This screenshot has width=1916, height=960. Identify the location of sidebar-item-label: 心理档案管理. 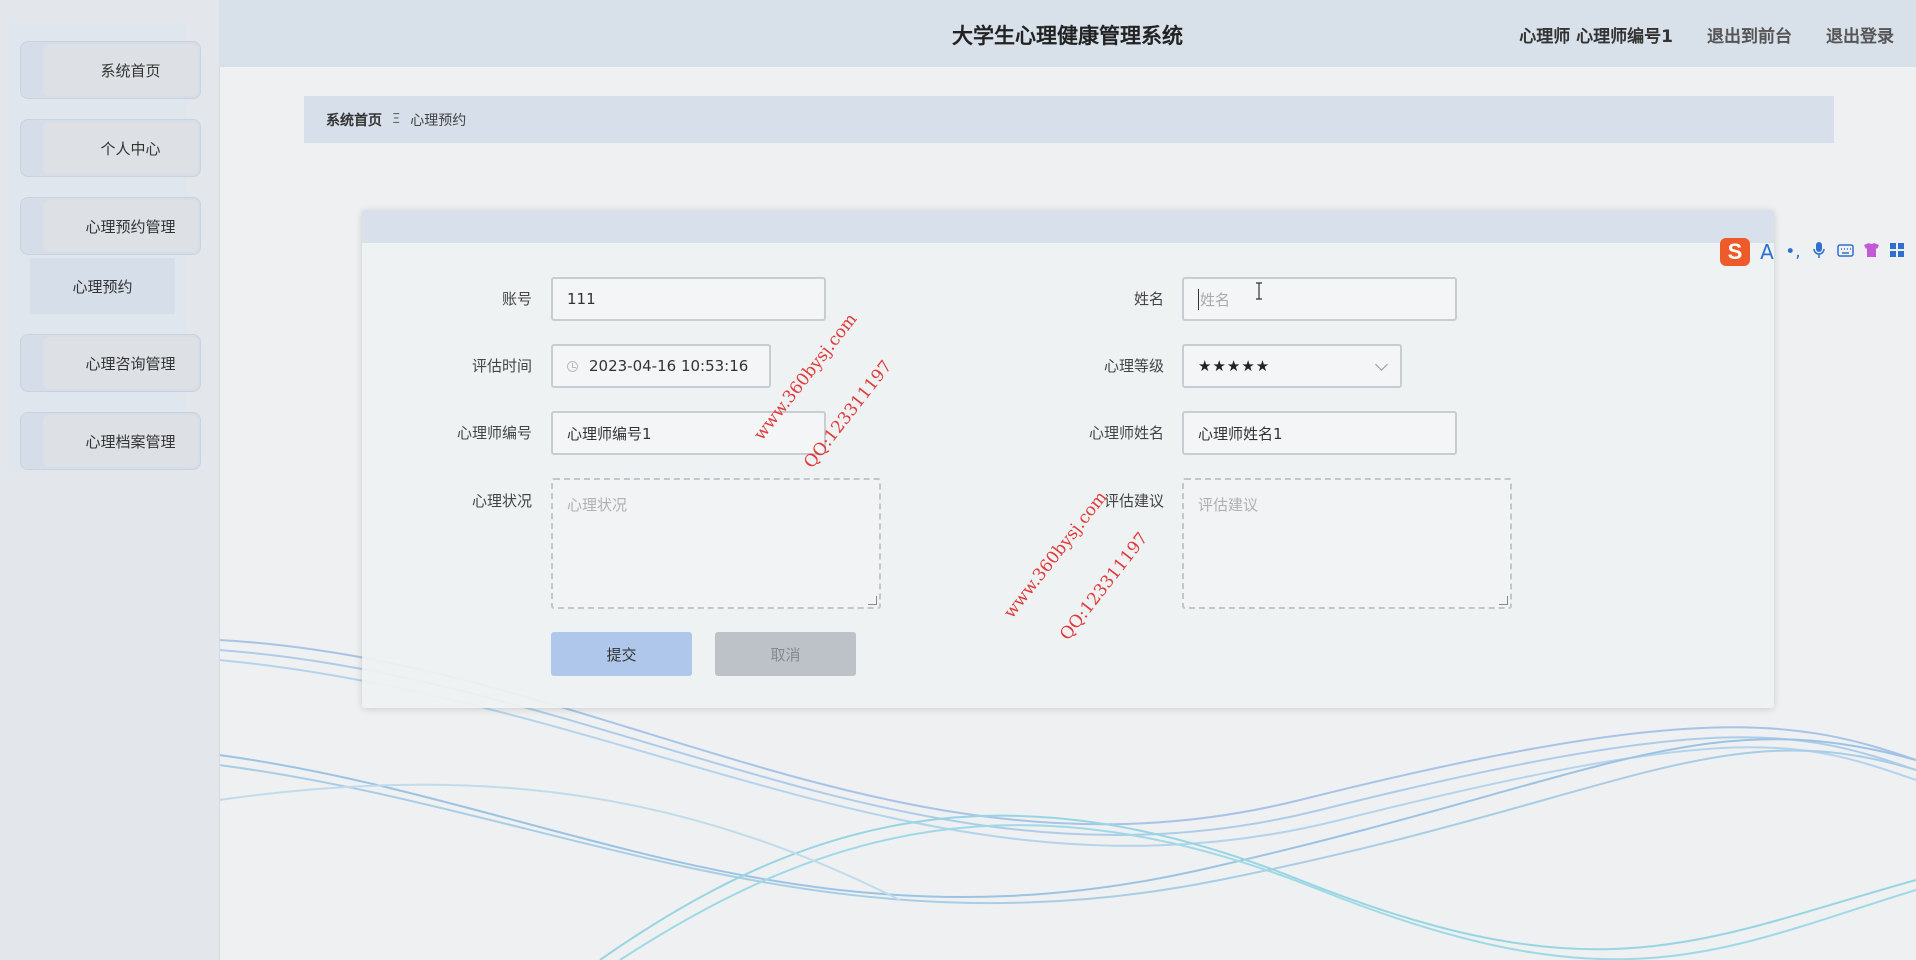
(120, 441).